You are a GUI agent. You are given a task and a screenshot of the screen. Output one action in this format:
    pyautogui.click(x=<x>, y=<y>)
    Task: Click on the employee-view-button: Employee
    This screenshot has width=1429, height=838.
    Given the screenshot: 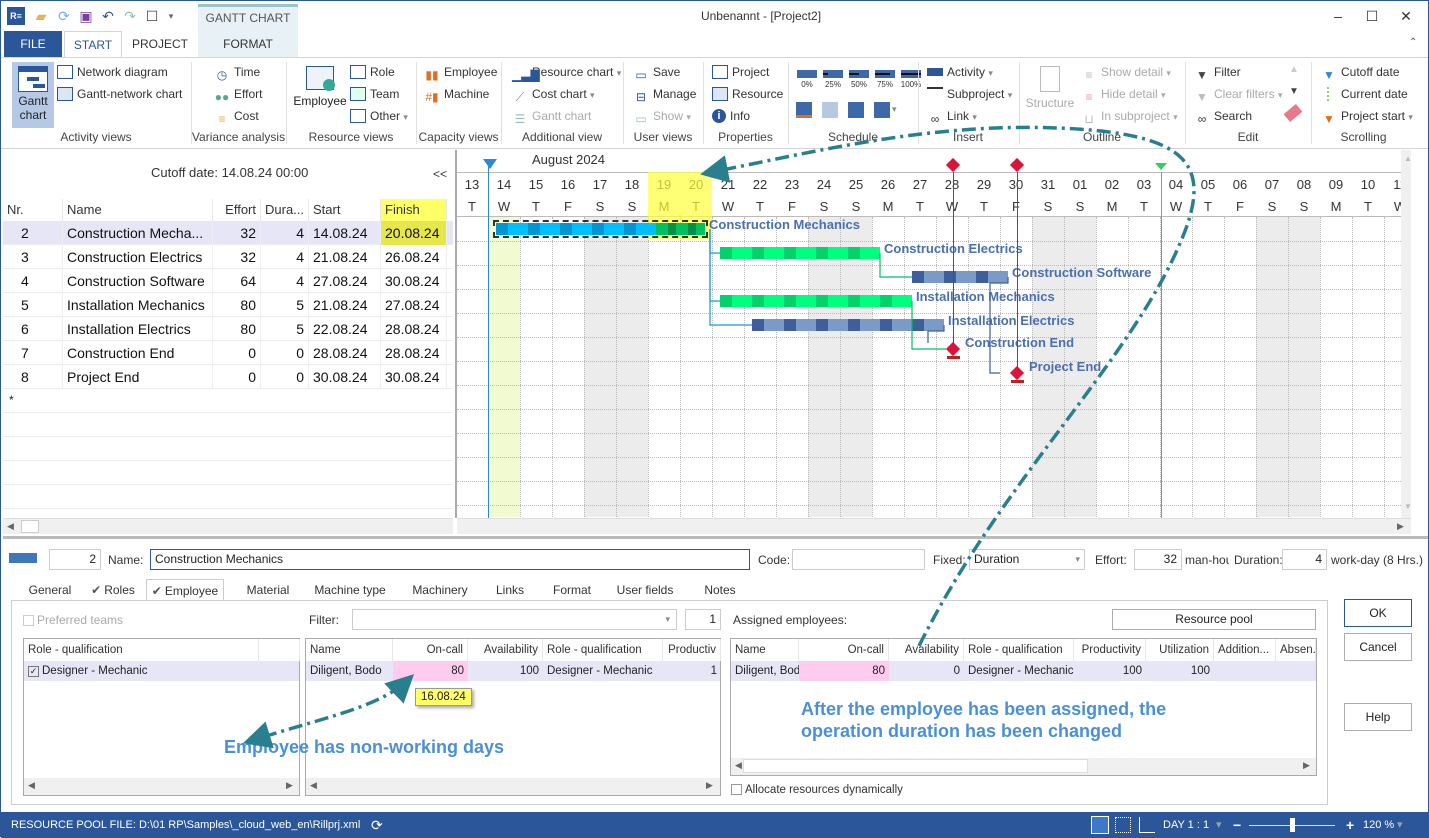 What is the action you would take?
    pyautogui.click(x=320, y=87)
    